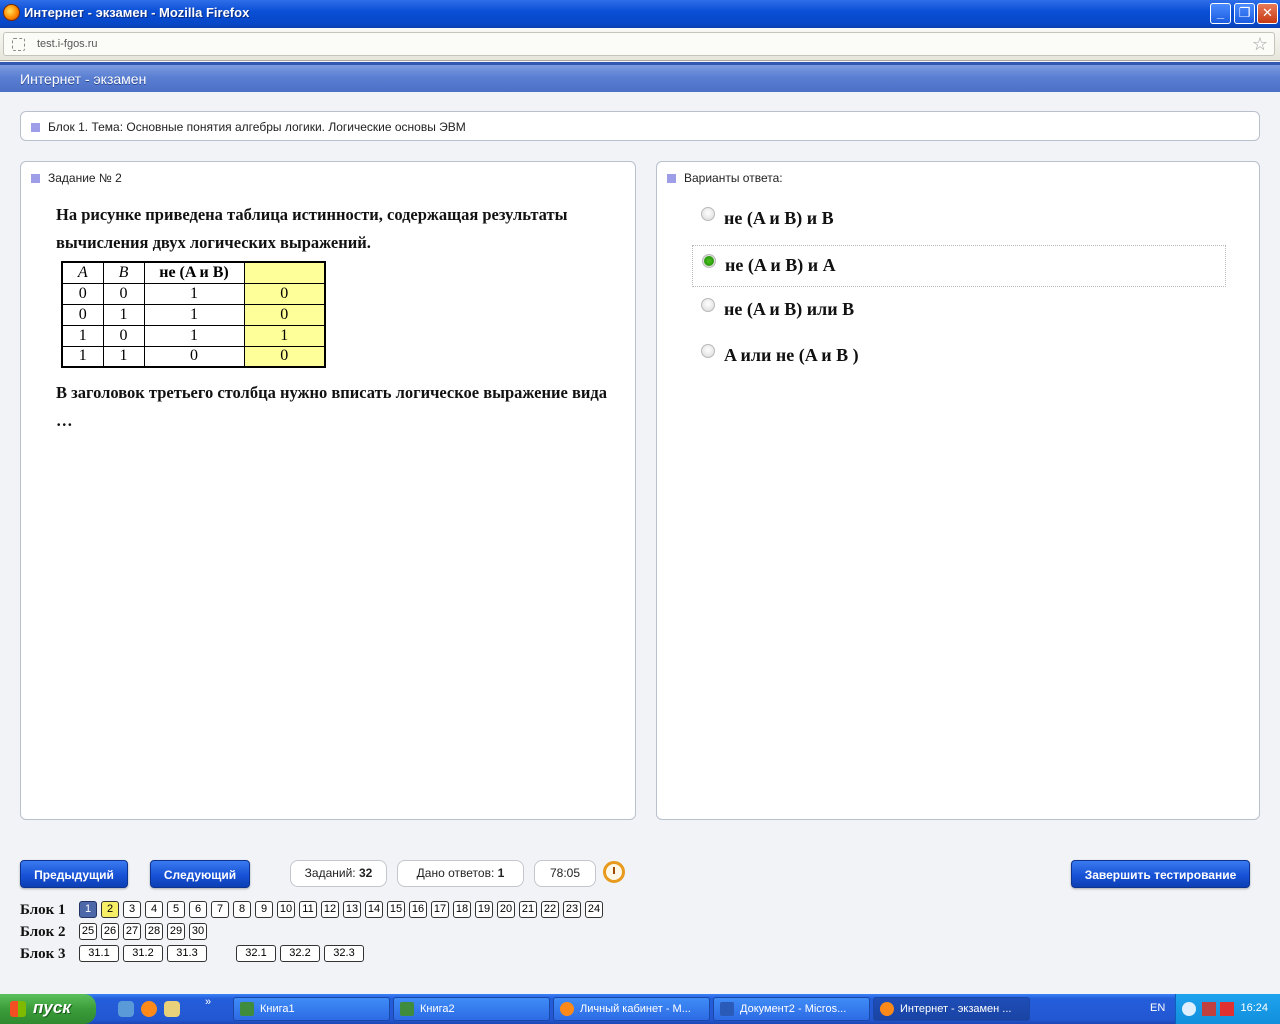 This screenshot has height=1024, width=1280. I want to click on question-nav-button: 25, so click(88, 931).